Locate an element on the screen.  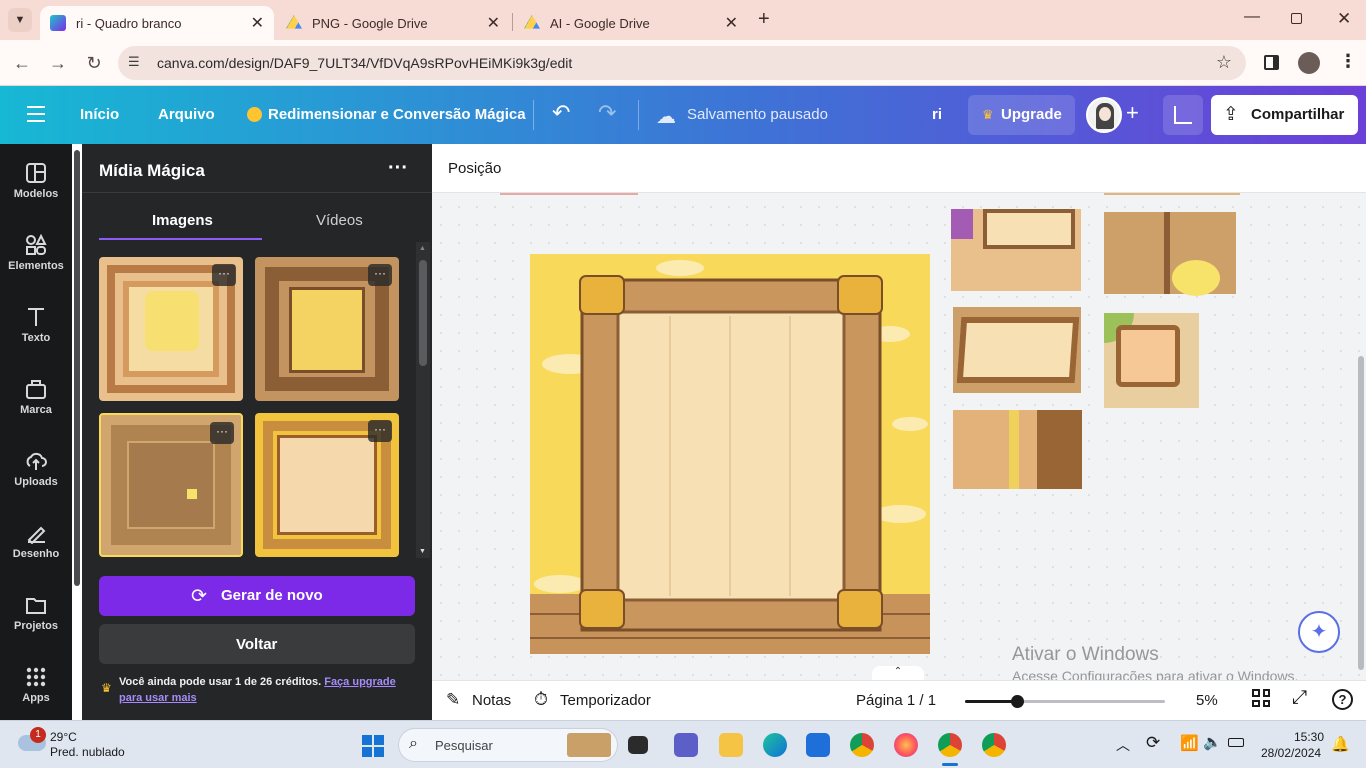
firefox-icon is located at coordinates (906, 745).